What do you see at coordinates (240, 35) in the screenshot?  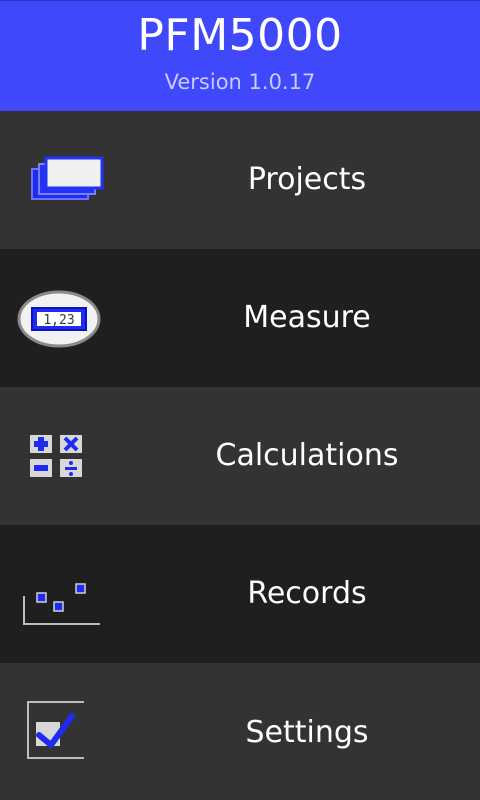 I see `app-title: PFM5000` at bounding box center [240, 35].